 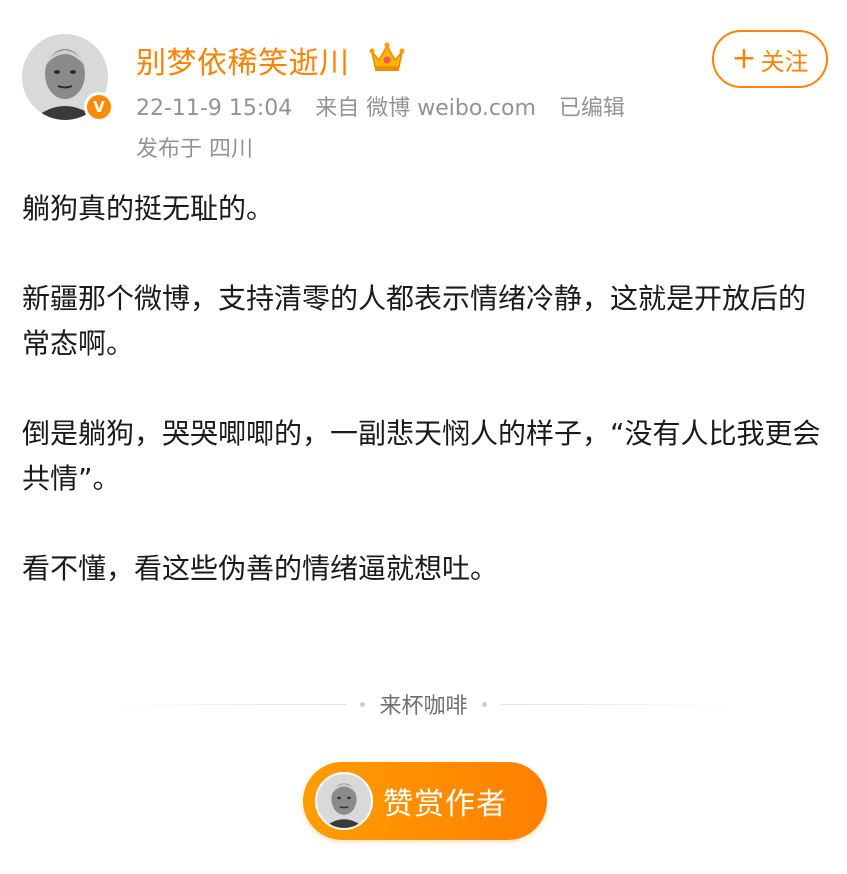 I want to click on post-paragraph: 看不懂，看这些伪善的情绪逼就想吐。, so click(x=260, y=568).